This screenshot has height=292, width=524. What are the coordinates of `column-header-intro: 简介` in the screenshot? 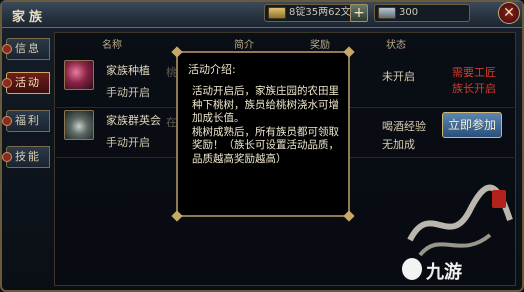 It's located at (244, 45).